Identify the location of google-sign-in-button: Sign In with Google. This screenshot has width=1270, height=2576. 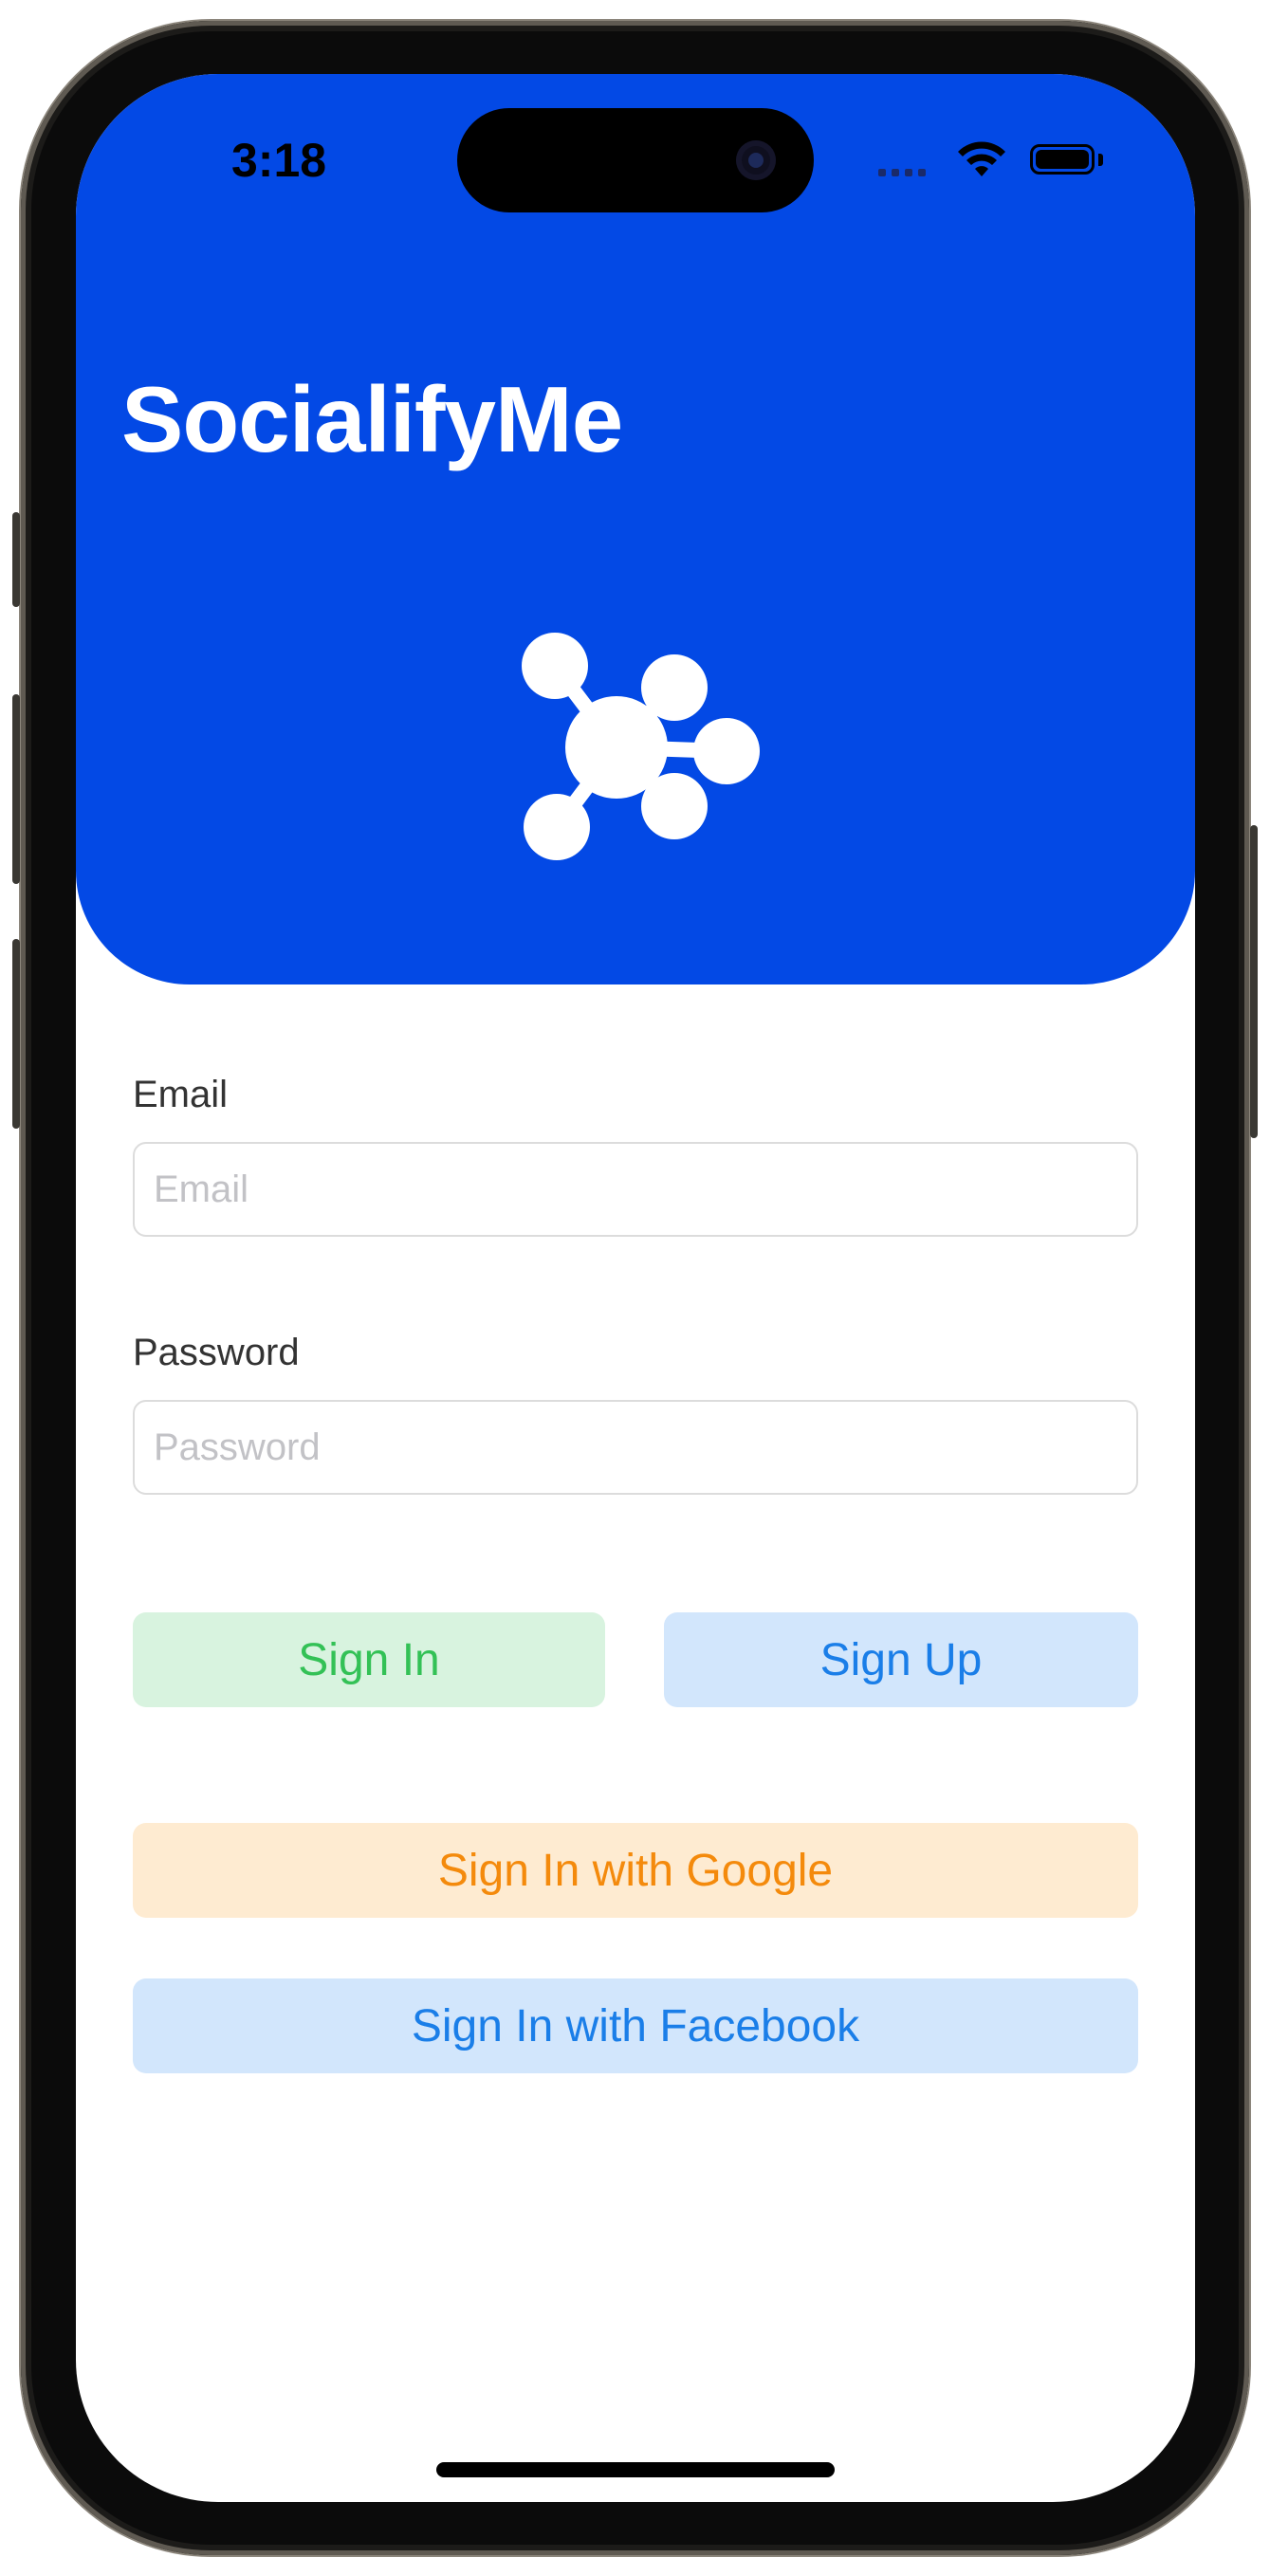
(635, 1870).